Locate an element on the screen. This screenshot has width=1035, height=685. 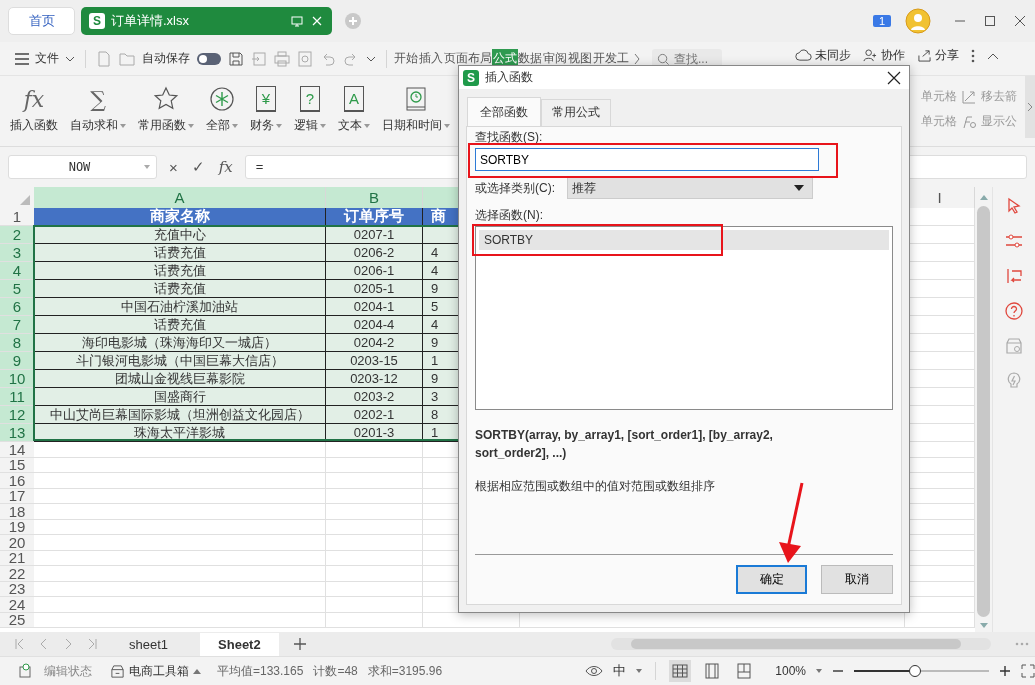
cursor-icon is located at coordinates (1014, 206).